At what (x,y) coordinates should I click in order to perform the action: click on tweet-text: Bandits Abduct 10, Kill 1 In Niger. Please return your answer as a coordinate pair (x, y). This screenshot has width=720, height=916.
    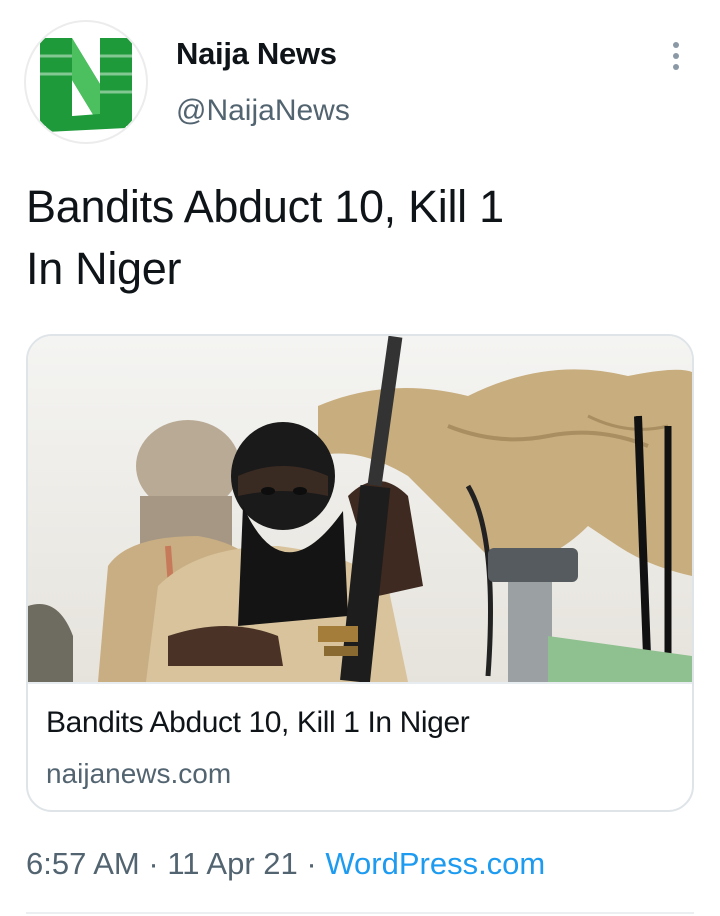
    Looking at the image, I should click on (346, 238).